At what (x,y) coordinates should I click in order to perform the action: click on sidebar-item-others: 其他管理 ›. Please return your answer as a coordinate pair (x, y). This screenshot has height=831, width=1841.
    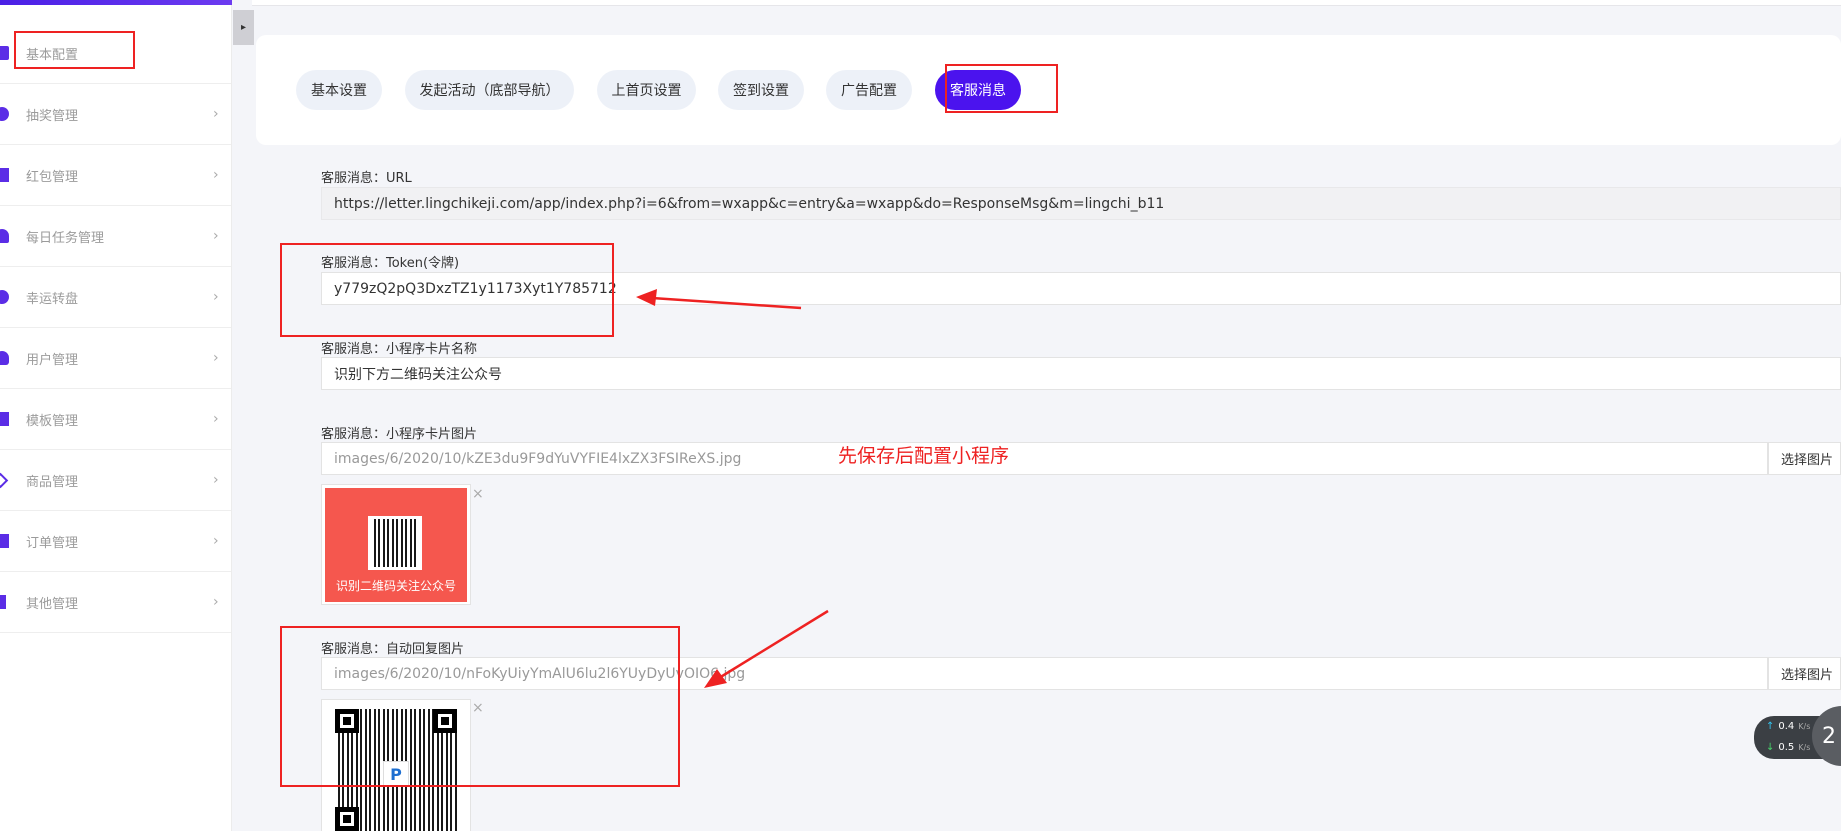
    Looking at the image, I should click on (115, 602).